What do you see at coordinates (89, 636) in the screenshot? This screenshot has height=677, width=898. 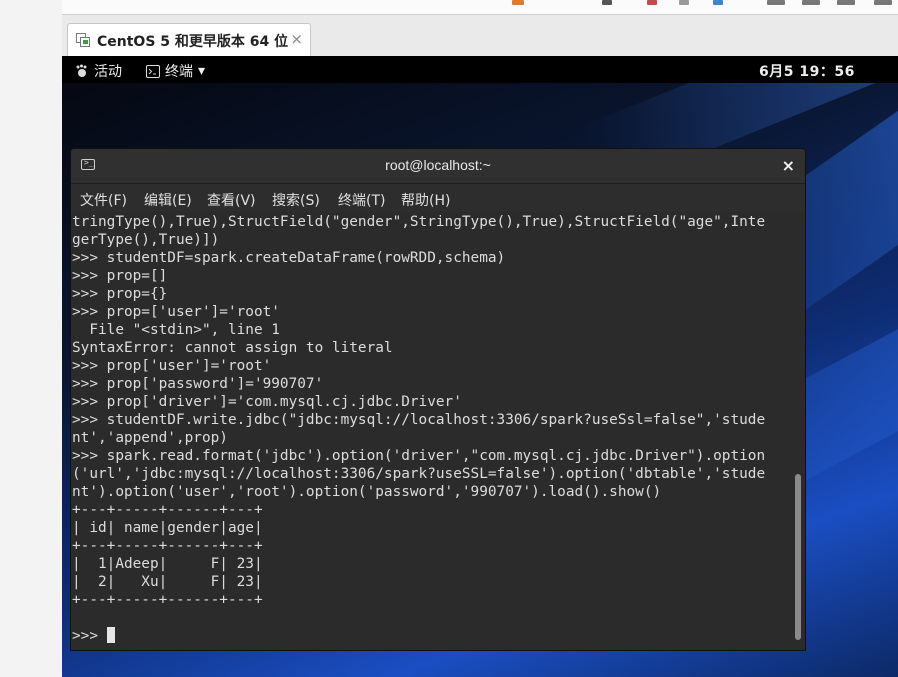 I see `terminal-prompt: >>>` at bounding box center [89, 636].